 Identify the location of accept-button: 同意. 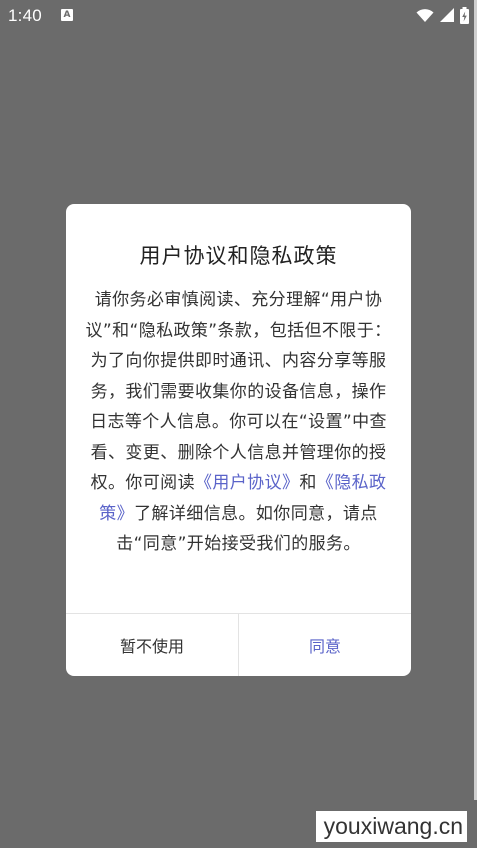
(325, 645).